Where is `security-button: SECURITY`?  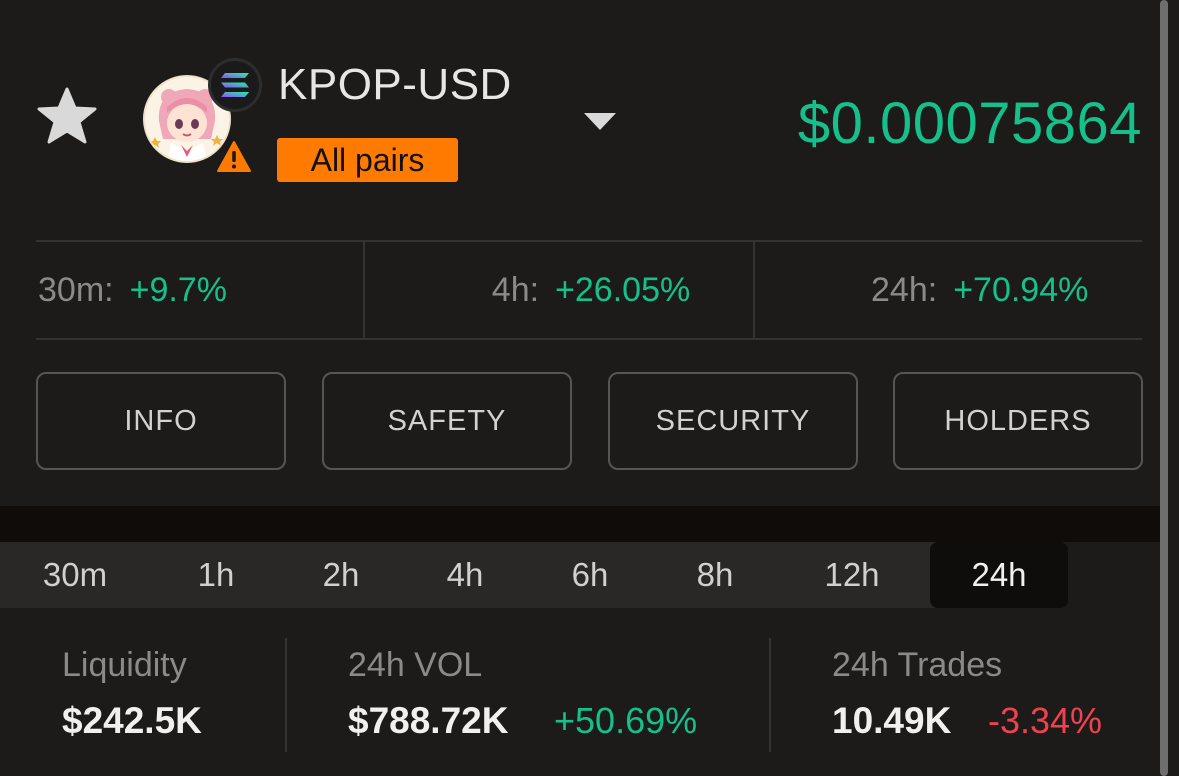 security-button: SECURITY is located at coordinates (733, 421).